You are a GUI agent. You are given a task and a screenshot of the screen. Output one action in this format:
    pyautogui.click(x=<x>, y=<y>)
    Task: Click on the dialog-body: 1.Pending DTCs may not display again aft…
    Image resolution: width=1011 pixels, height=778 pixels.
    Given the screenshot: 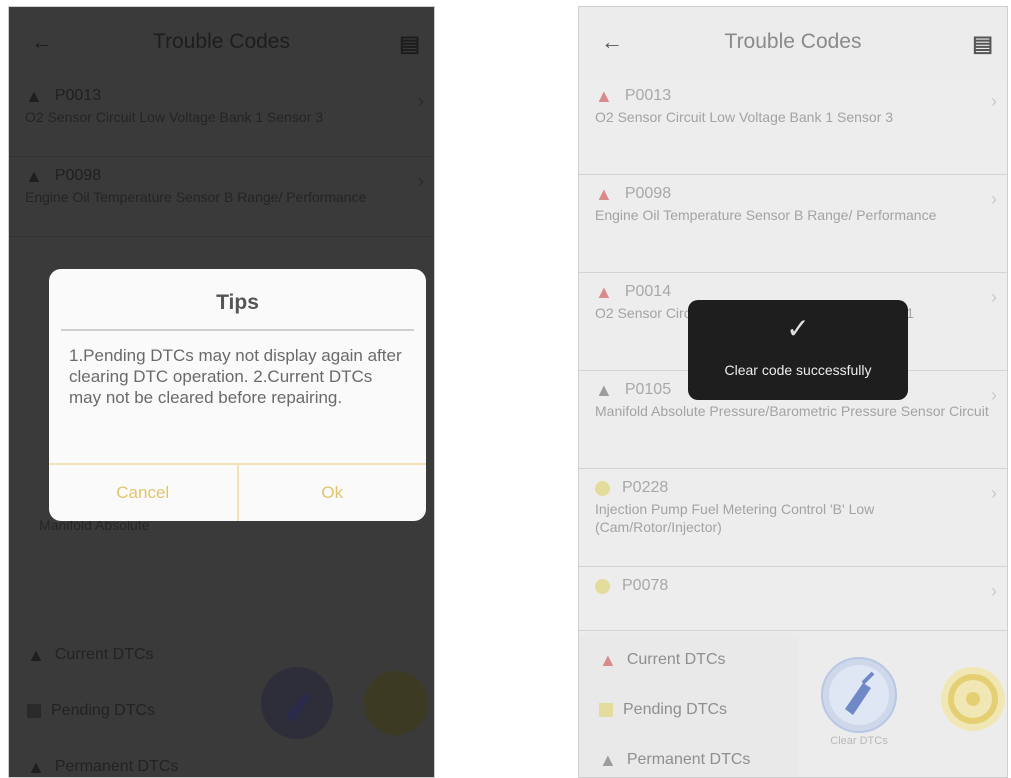 What is the action you would take?
    pyautogui.click(x=235, y=376)
    